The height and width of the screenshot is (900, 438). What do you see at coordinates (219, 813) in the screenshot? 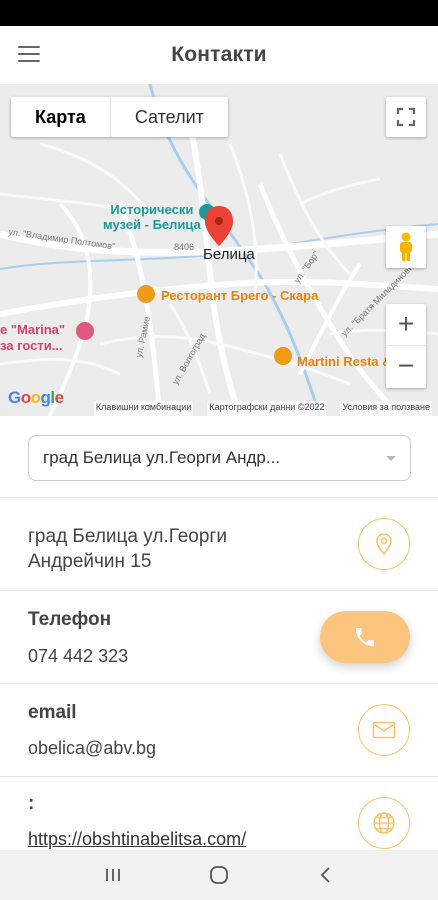
I see `website-row: : https://obshtinabelitsa.com/` at bounding box center [219, 813].